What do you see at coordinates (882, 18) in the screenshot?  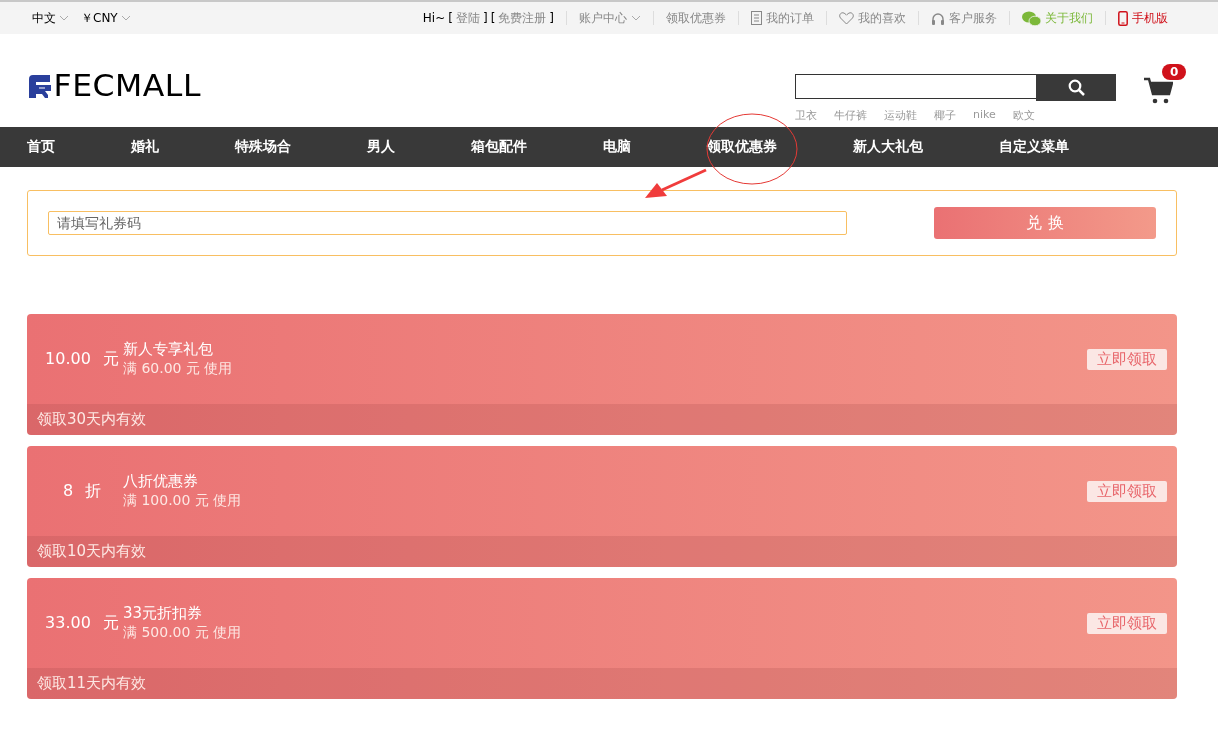 I see `top-bar-link: 我的喜欢` at bounding box center [882, 18].